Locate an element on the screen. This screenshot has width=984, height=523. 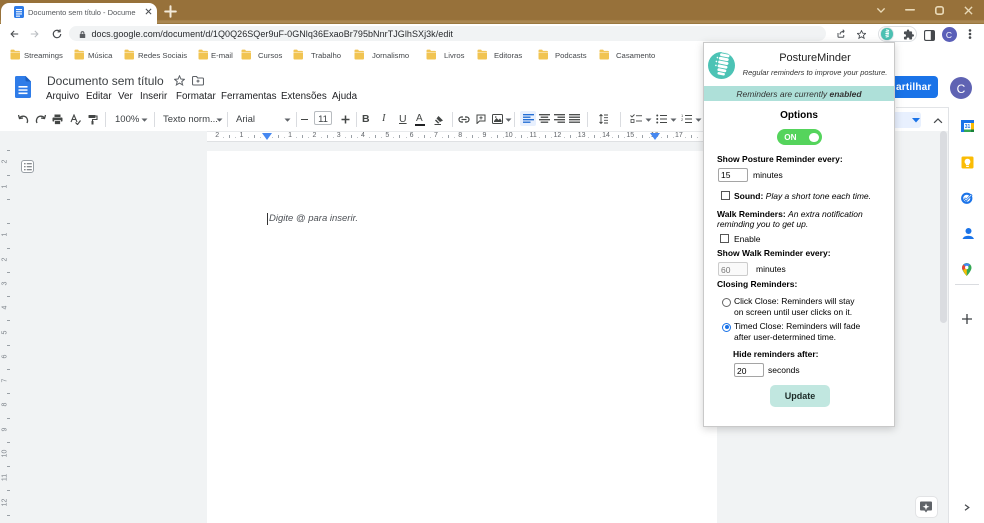
svg-text: 2 is located at coordinates (682, 119).